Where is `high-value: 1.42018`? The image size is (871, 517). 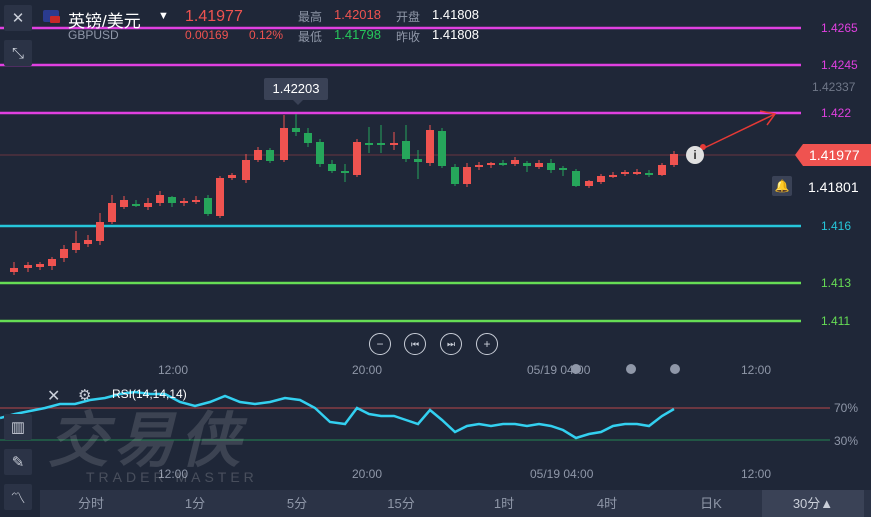 high-value: 1.42018 is located at coordinates (357, 14).